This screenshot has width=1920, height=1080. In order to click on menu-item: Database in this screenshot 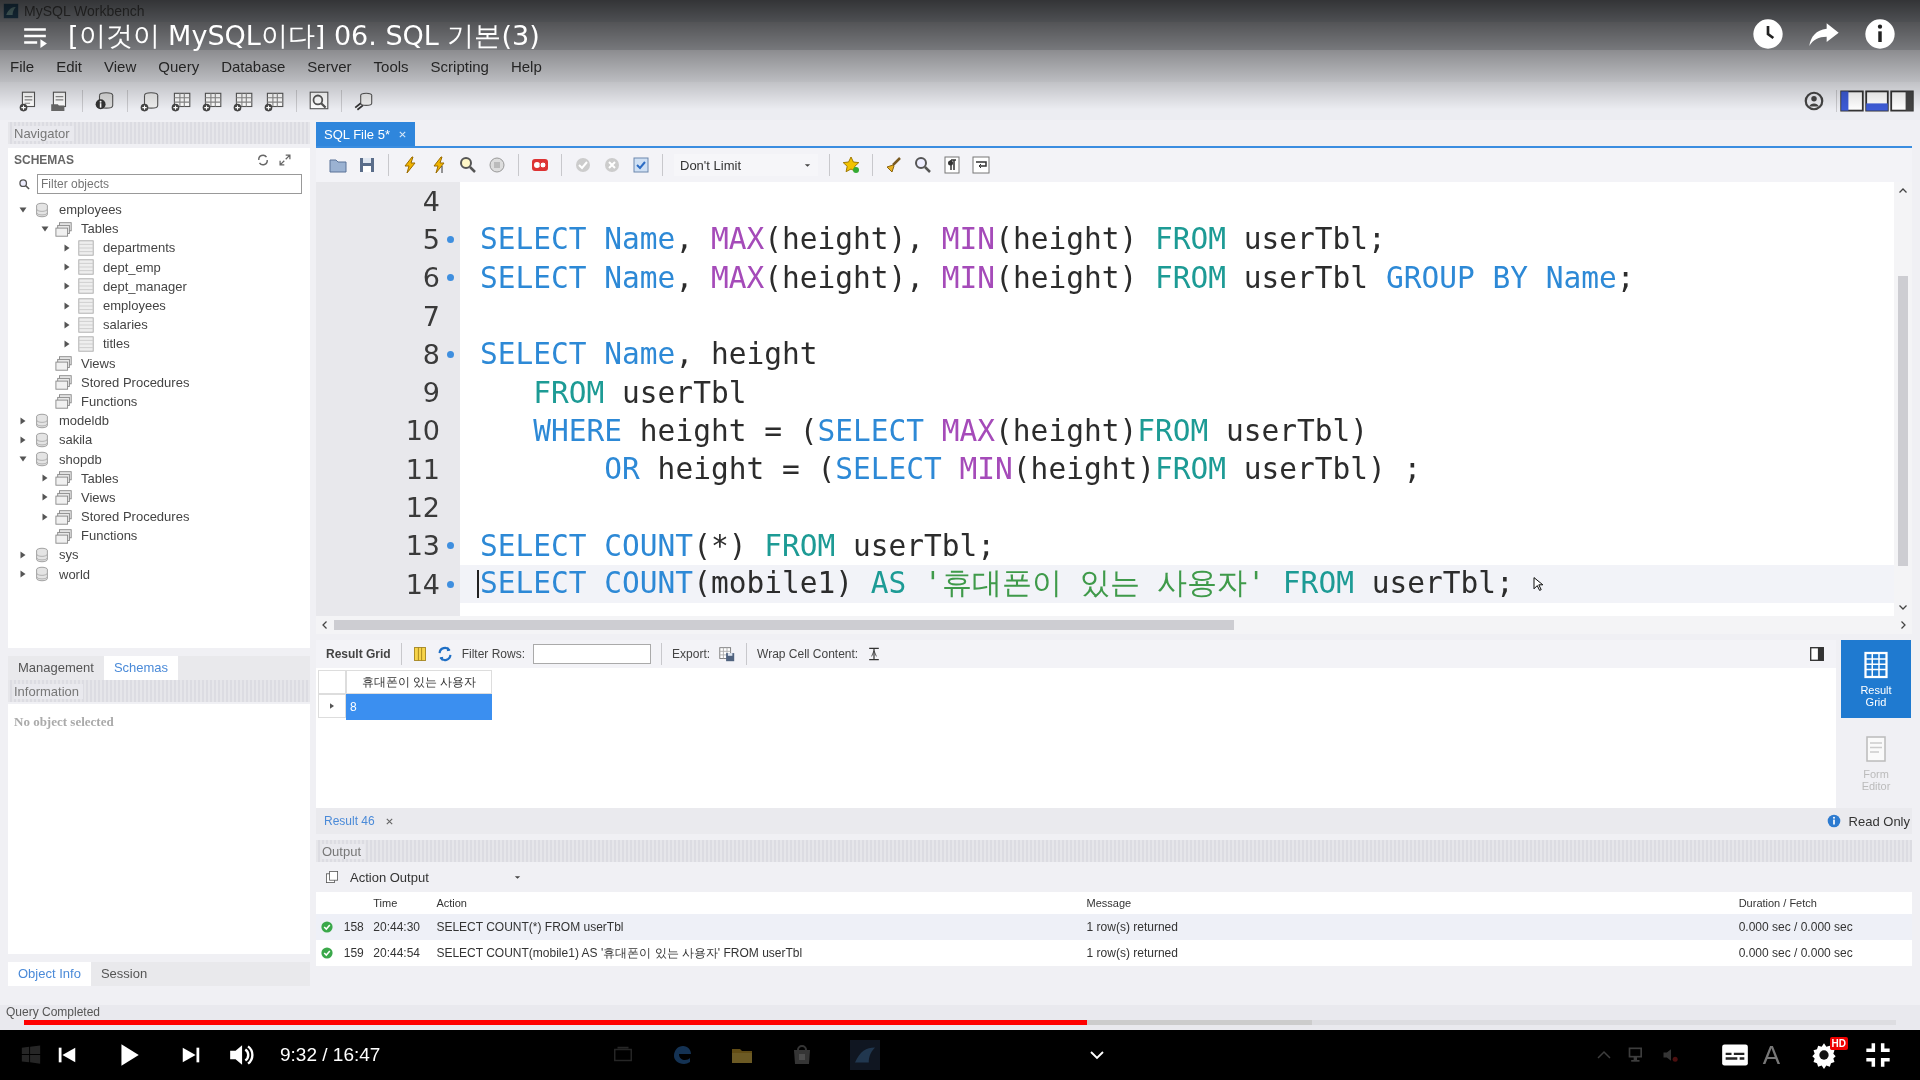, I will do `click(253, 66)`.